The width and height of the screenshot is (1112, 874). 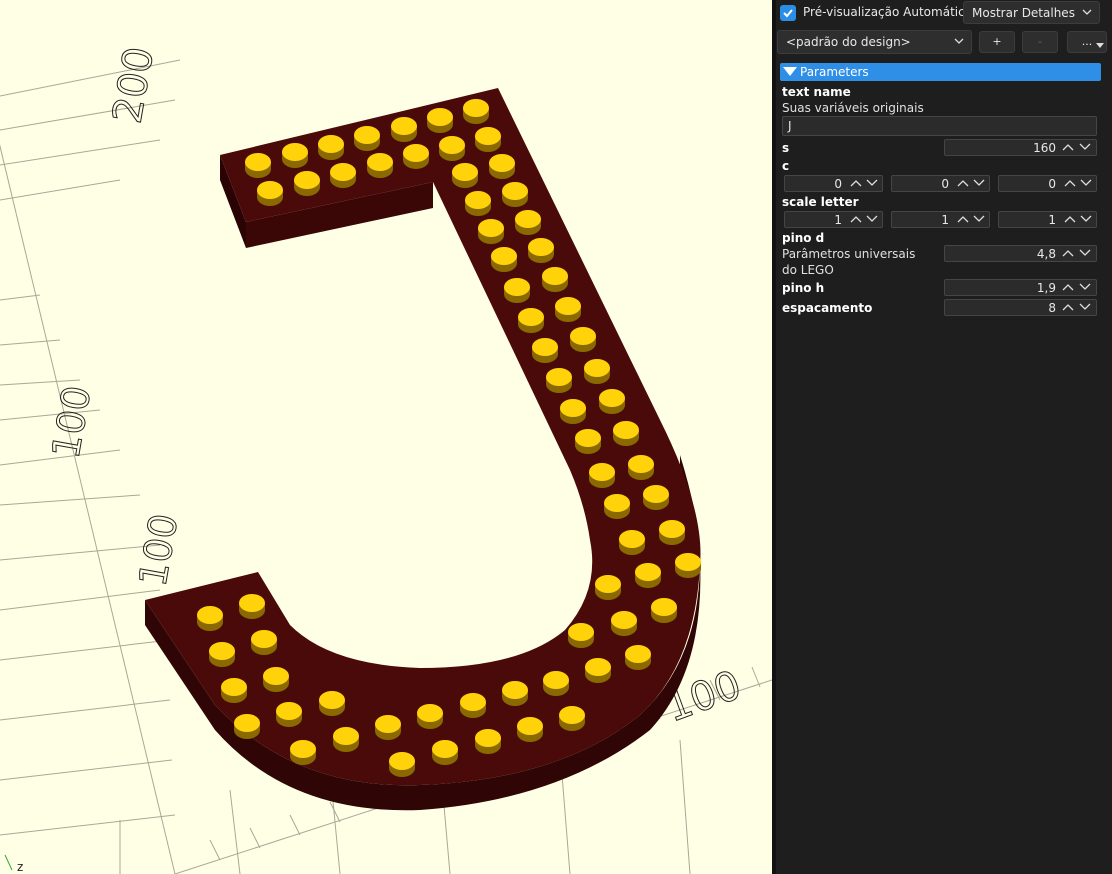 I want to click on s-spinbox: 160, so click(x=1020, y=147).